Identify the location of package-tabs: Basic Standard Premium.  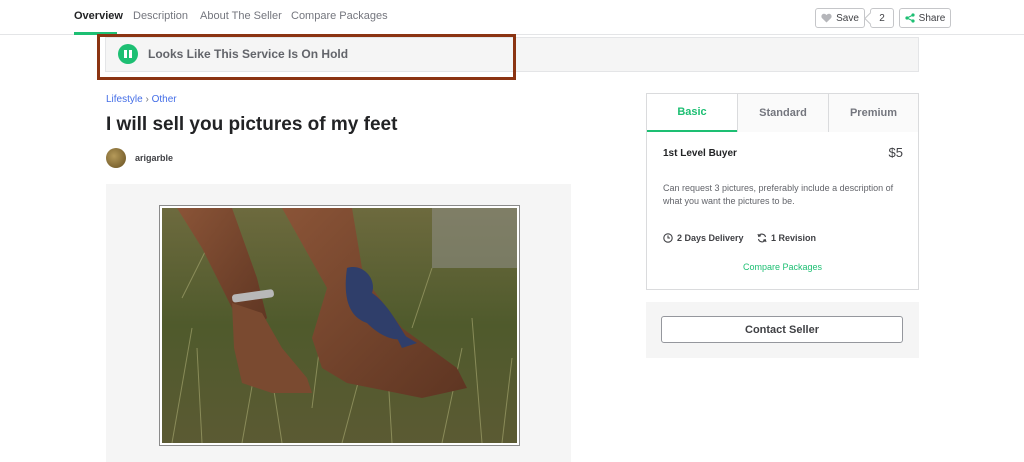
(782, 113).